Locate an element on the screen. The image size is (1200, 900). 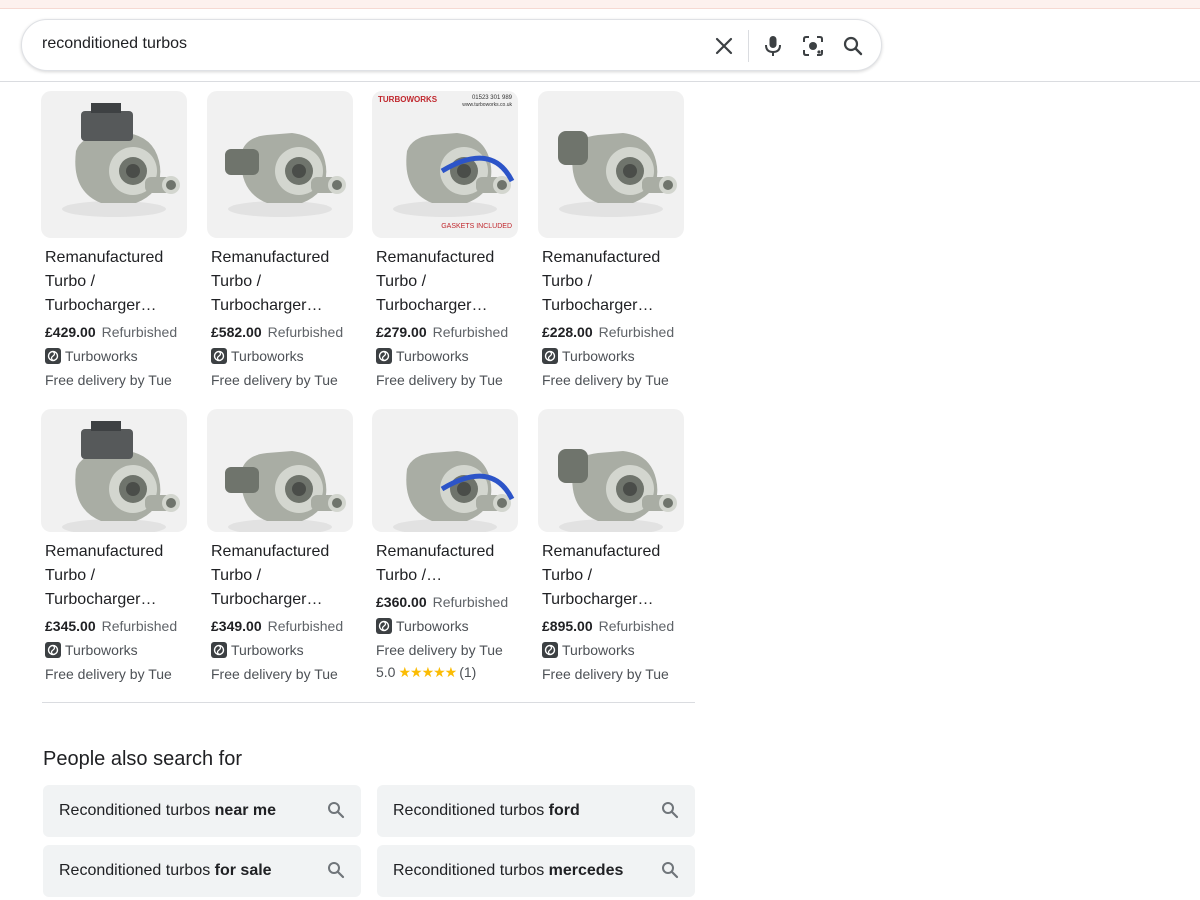
rating-value: 5.0 is located at coordinates (386, 672).